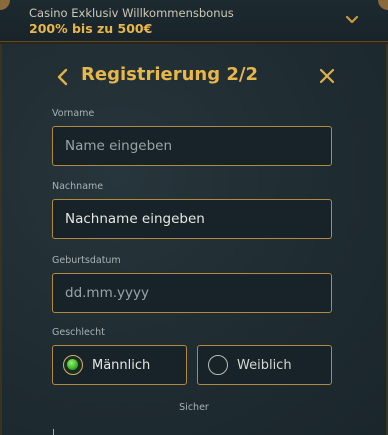 This screenshot has height=435, width=388. What do you see at coordinates (73, 365) in the screenshot?
I see `radio-selected-icon` at bounding box center [73, 365].